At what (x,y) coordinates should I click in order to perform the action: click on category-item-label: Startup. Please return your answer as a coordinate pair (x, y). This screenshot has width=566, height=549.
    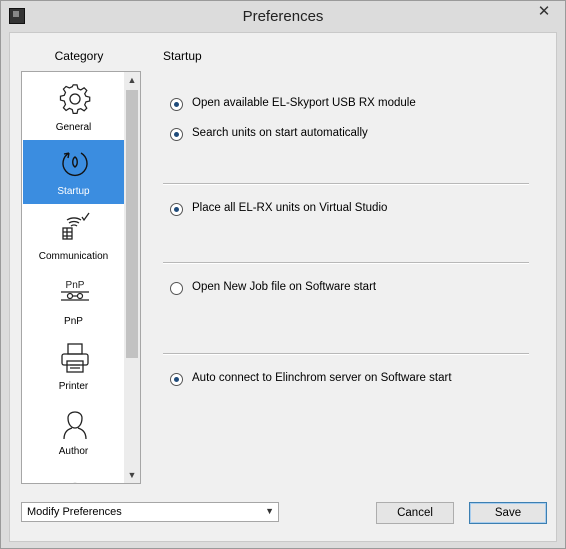
    Looking at the image, I should click on (73, 191).